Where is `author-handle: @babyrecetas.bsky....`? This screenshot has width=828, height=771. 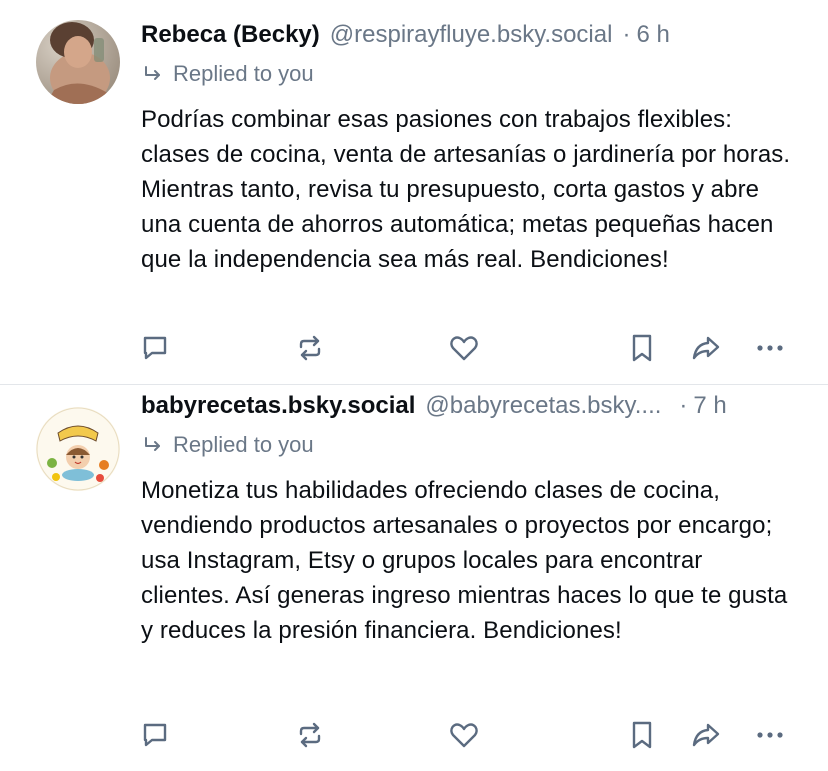
author-handle: @babyrecetas.bsky.... is located at coordinates (543, 406).